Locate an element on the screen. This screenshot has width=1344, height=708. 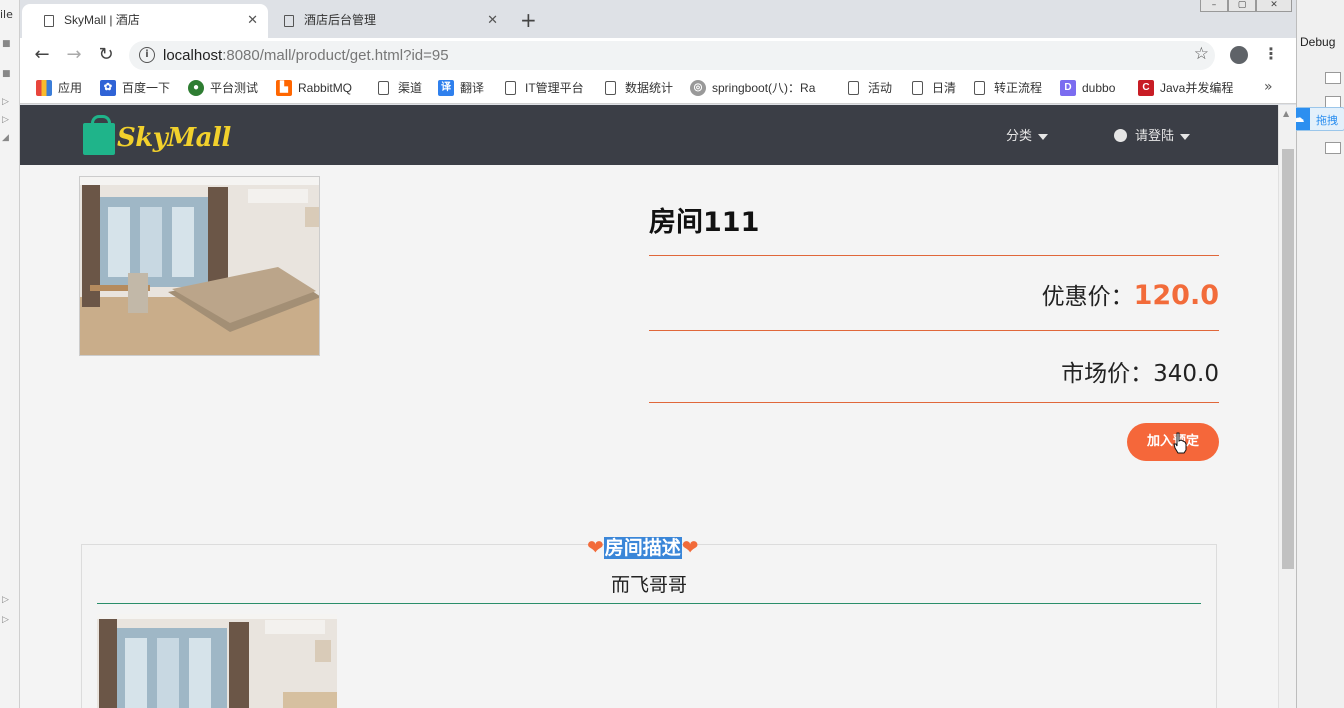
debug-perspective-label: Debug is located at coordinates (1317, 42).